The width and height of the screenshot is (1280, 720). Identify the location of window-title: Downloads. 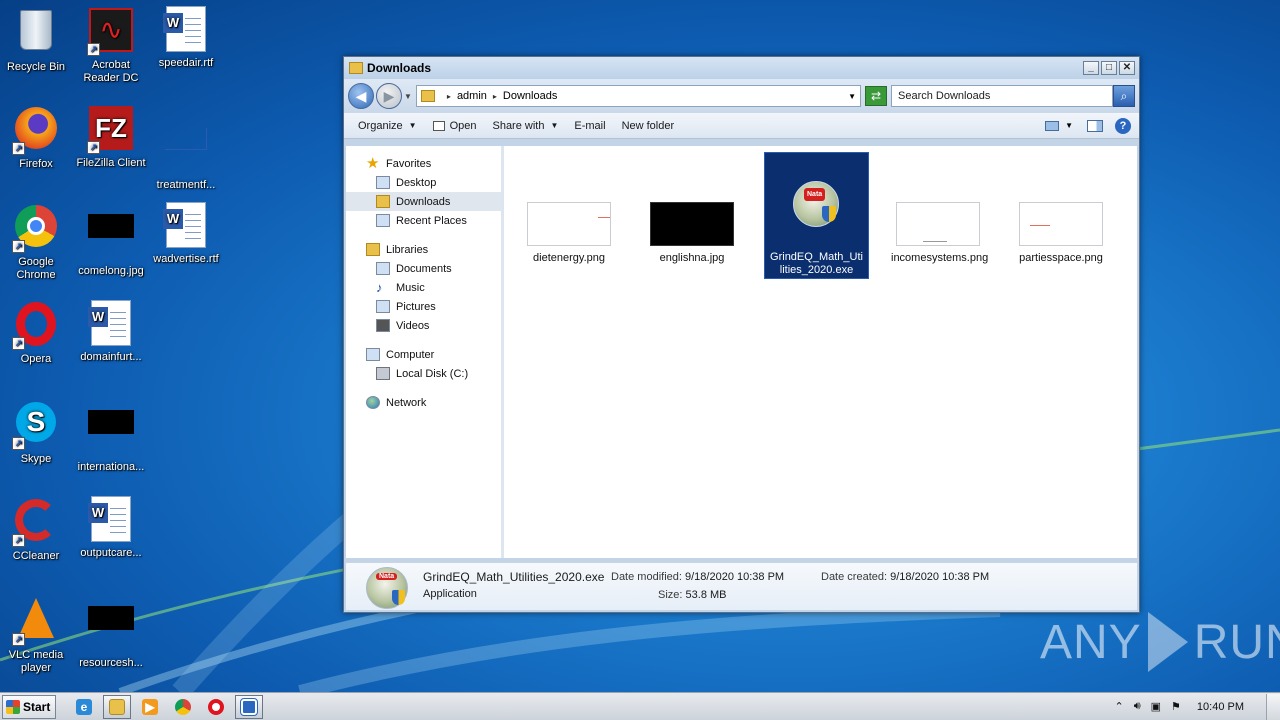
(399, 68).